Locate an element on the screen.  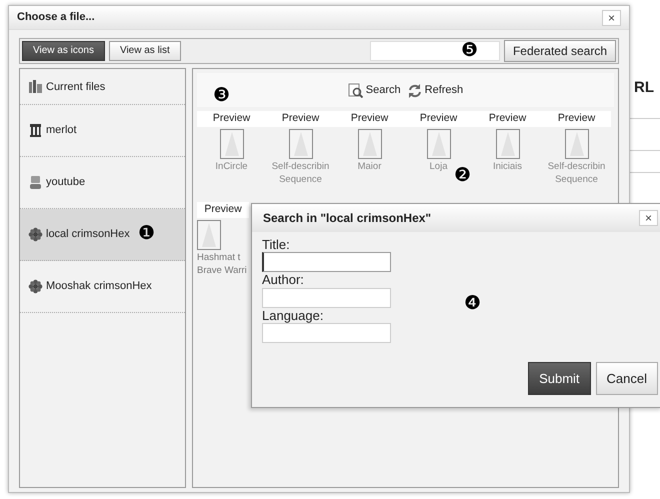
dialog-title: Search in "local crimsonHex" is located at coordinates (347, 218).